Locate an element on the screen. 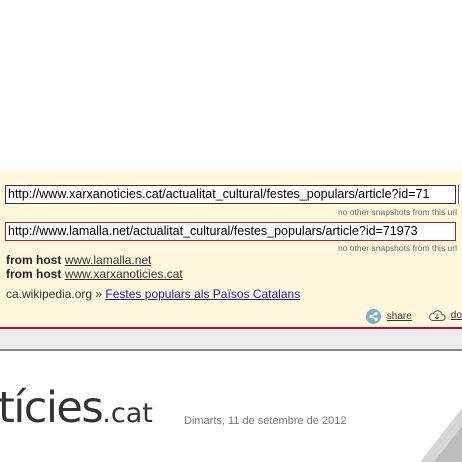 This screenshot has height=462, width=462. wiki-source: ca.wikipedia.org is located at coordinates (49, 294).